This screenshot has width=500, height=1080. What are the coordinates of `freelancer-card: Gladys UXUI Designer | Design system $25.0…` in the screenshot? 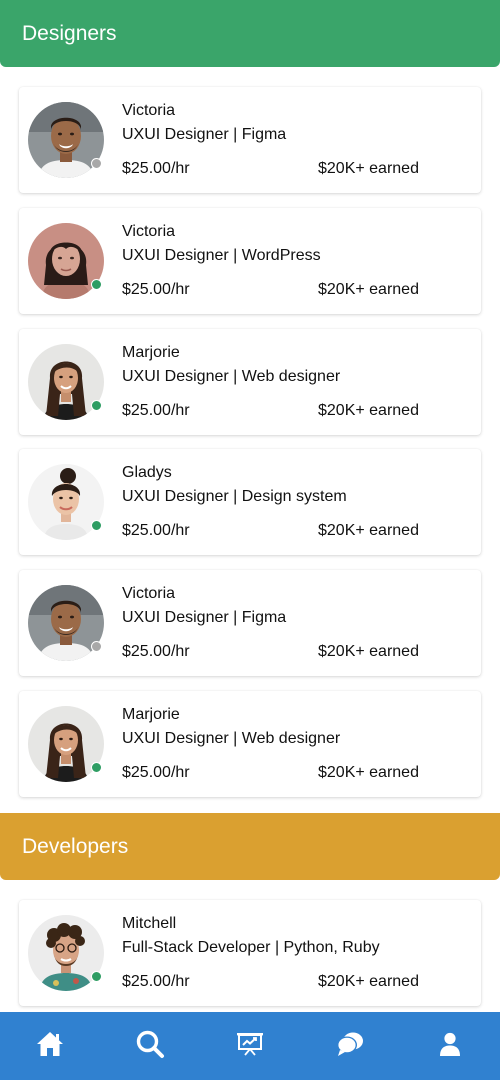 It's located at (250, 502).